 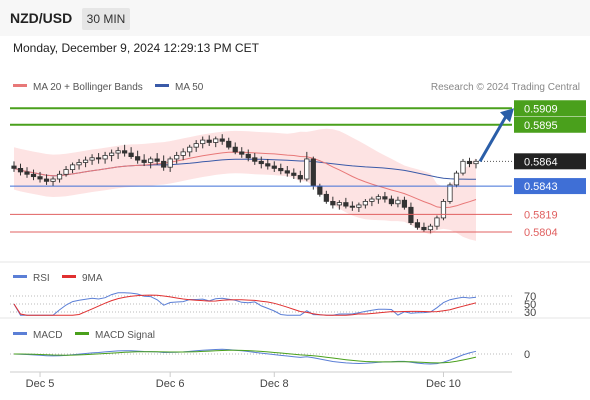 I want to click on x-axis: Dec 5 Dec 6 Dec 8 Dec 10, so click(x=243, y=381).